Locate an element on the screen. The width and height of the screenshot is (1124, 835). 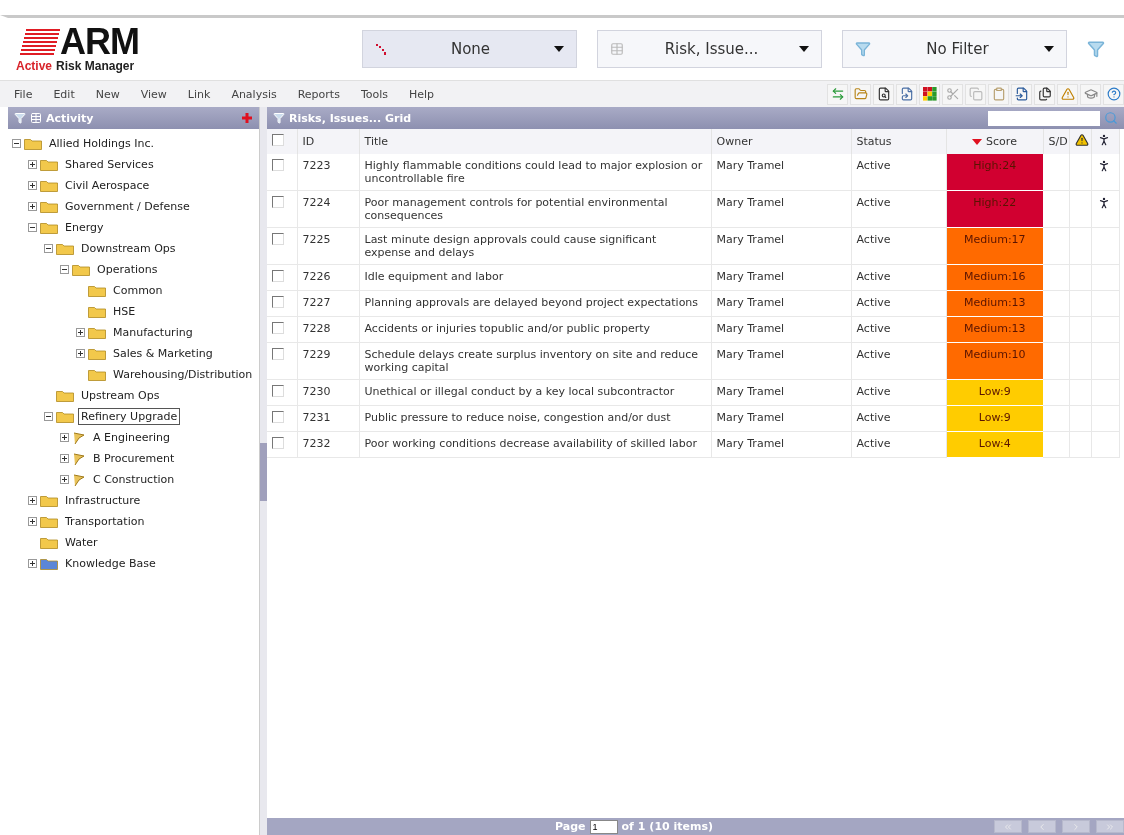
column-header: Status is located at coordinates (898, 141).